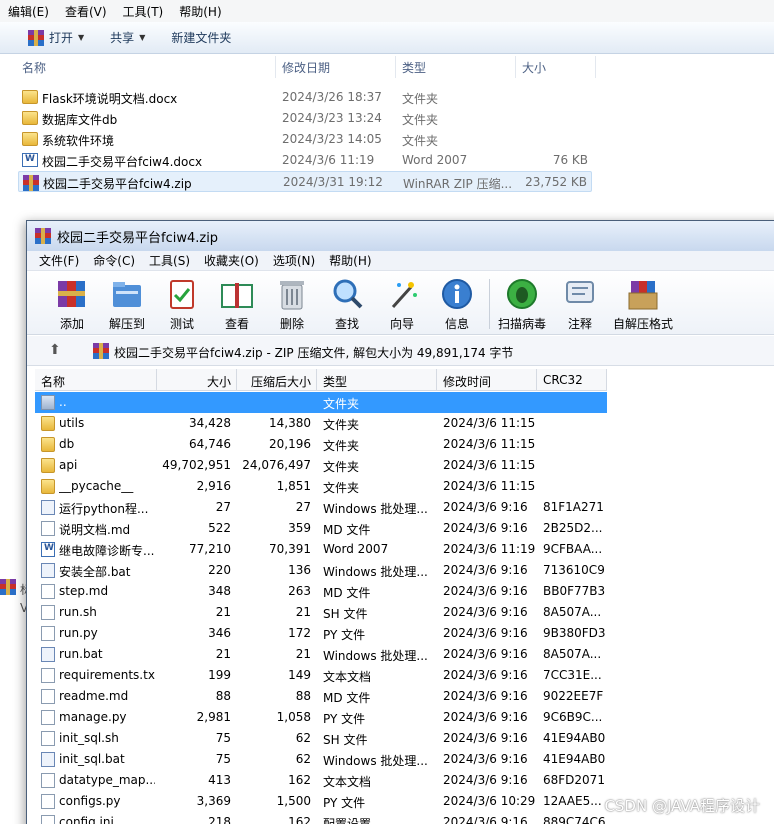 The width and height of the screenshot is (774, 824). What do you see at coordinates (347, 304) in the screenshot?
I see `find-button: 查找` at bounding box center [347, 304].